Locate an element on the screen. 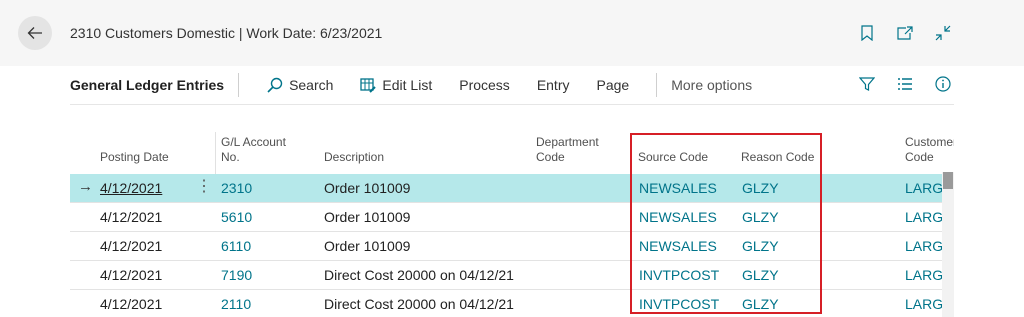 The height and width of the screenshot is (317, 1024). account-cell: 2110 is located at coordinates (236, 304).